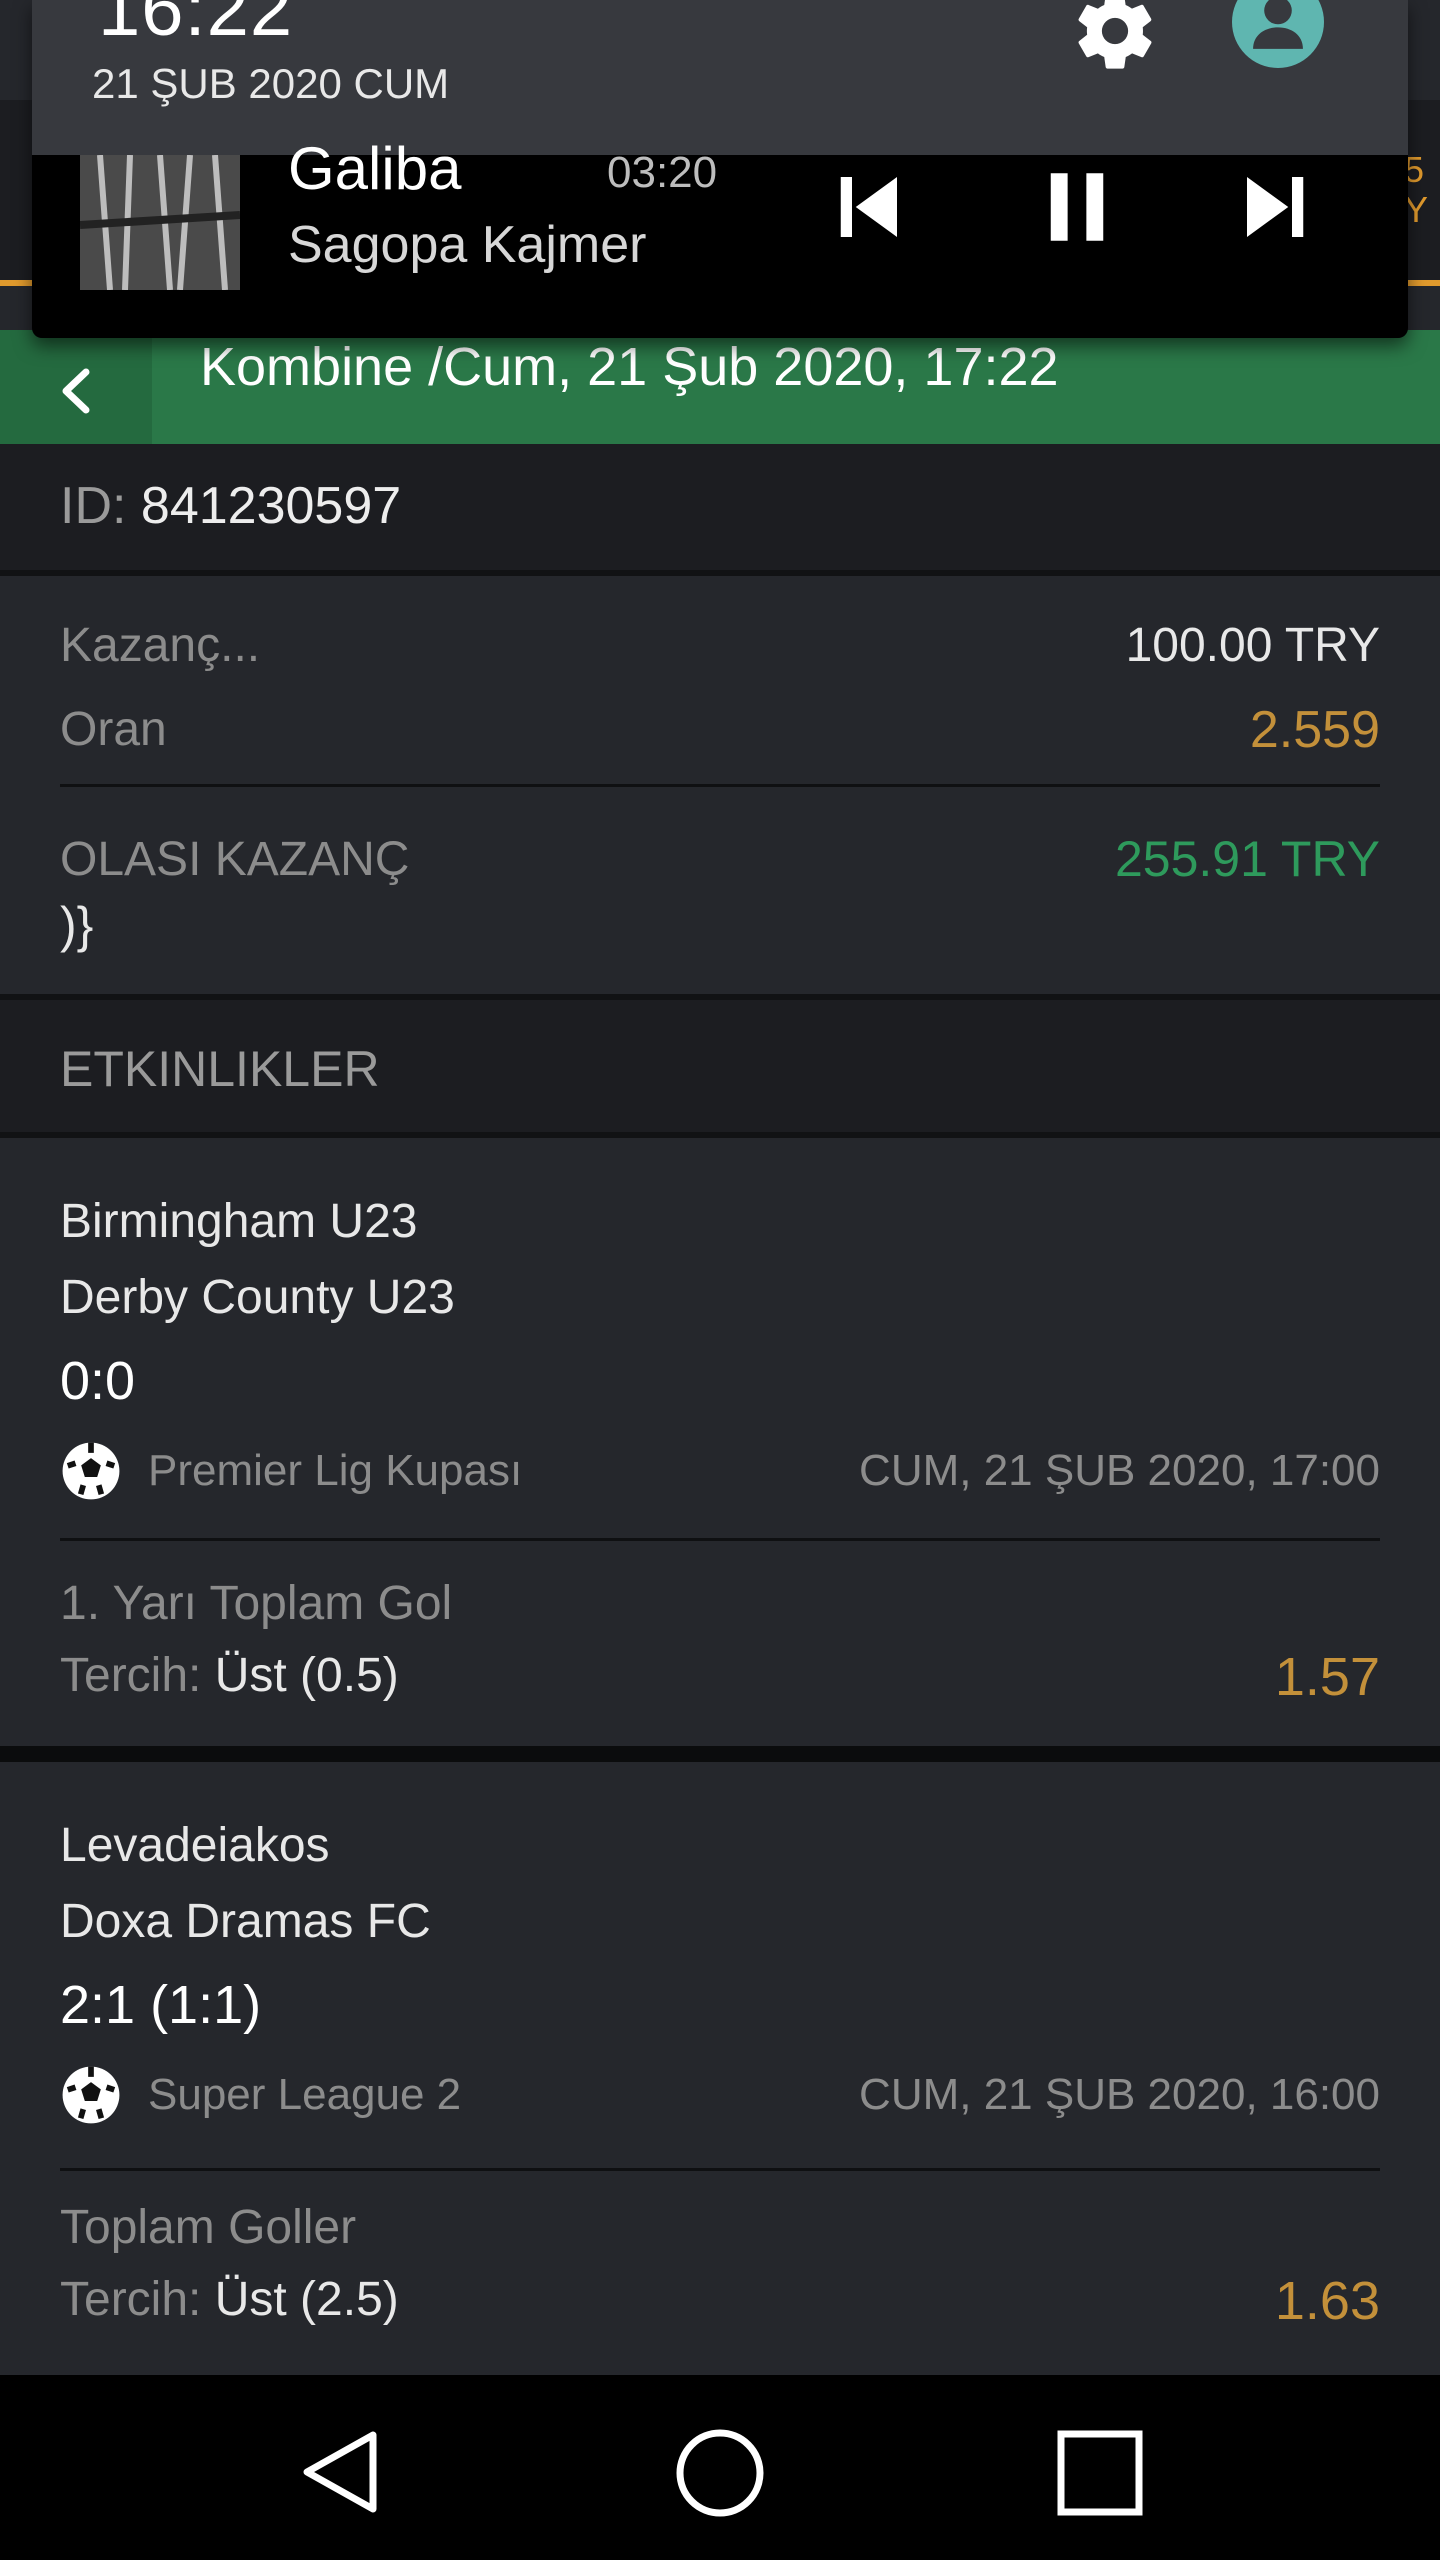 The width and height of the screenshot is (1440, 2560). Describe the element at coordinates (306, 2299) in the screenshot. I see `selection-value: Üst (2.5)` at that location.